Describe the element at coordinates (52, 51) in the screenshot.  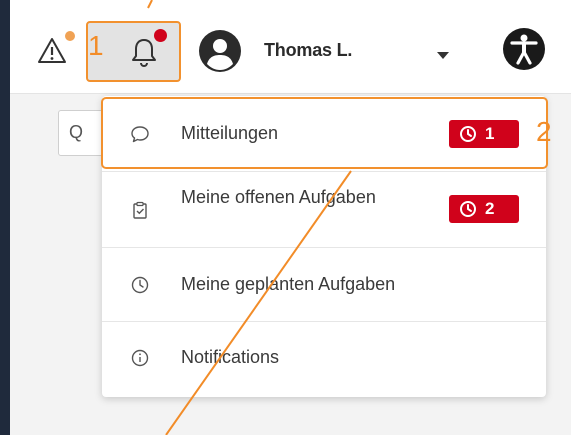
I see `warning-icon` at that location.